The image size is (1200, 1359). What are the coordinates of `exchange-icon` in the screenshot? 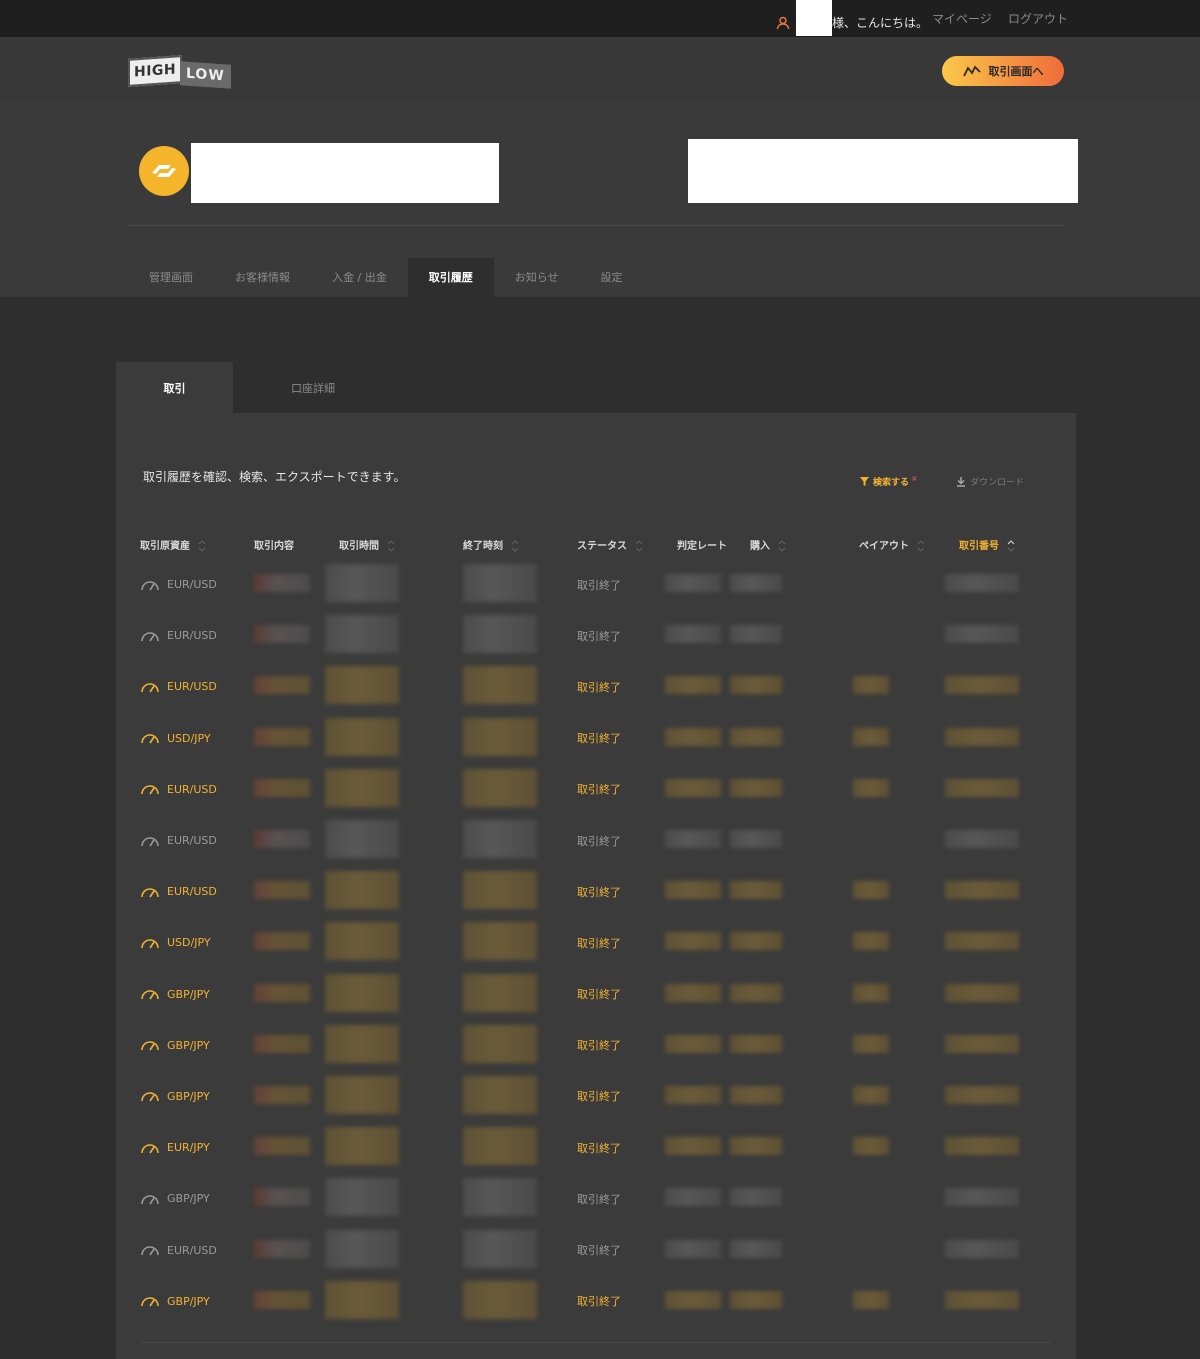 It's located at (164, 171).